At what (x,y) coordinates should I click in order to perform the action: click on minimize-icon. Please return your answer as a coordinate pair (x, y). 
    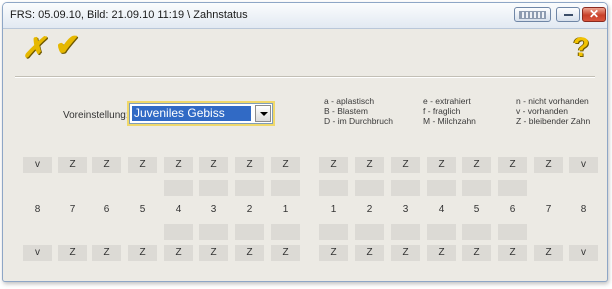
    Looking at the image, I should click on (568, 15).